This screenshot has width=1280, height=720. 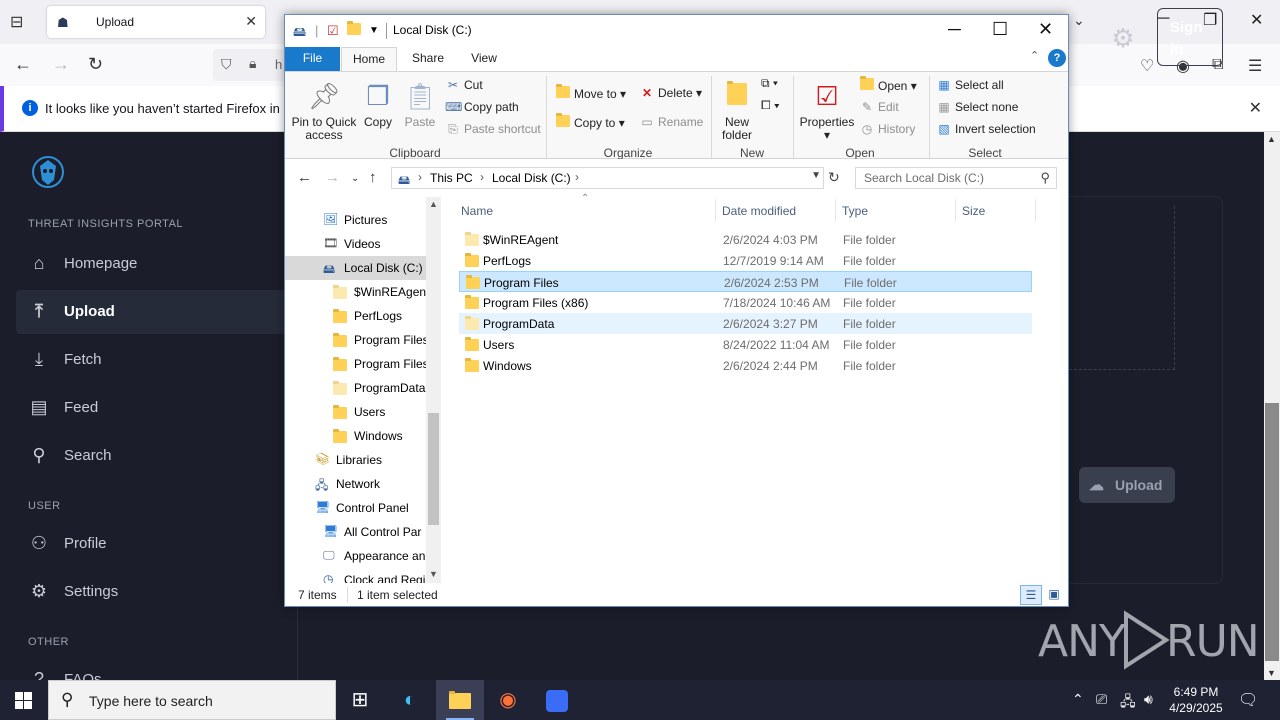 I want to click on close-window-icon: ✕, so click(x=1256, y=20).